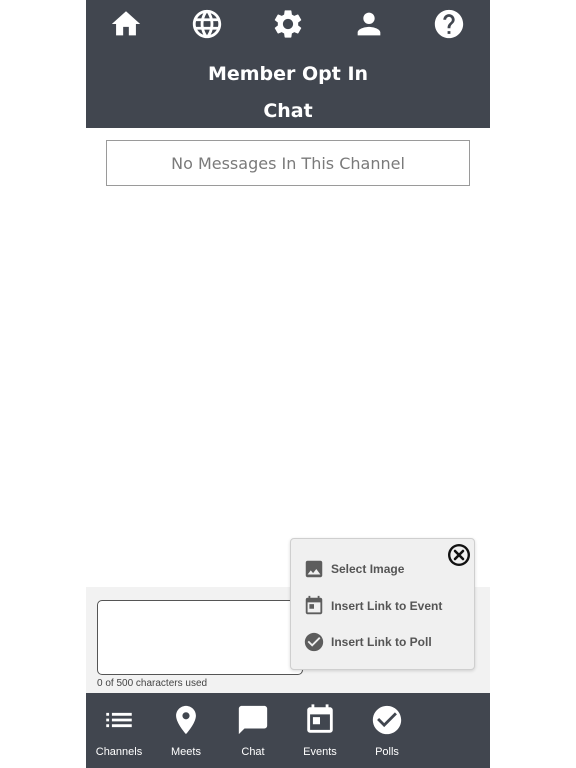 This screenshot has width=576, height=768. I want to click on message-input, so click(200, 637).